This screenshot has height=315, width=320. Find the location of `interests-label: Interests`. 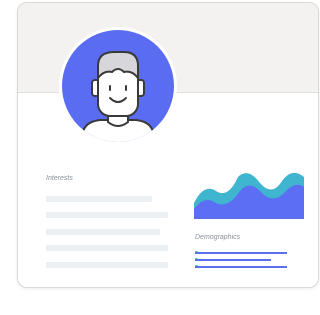

interests-label: Interests is located at coordinates (59, 178).